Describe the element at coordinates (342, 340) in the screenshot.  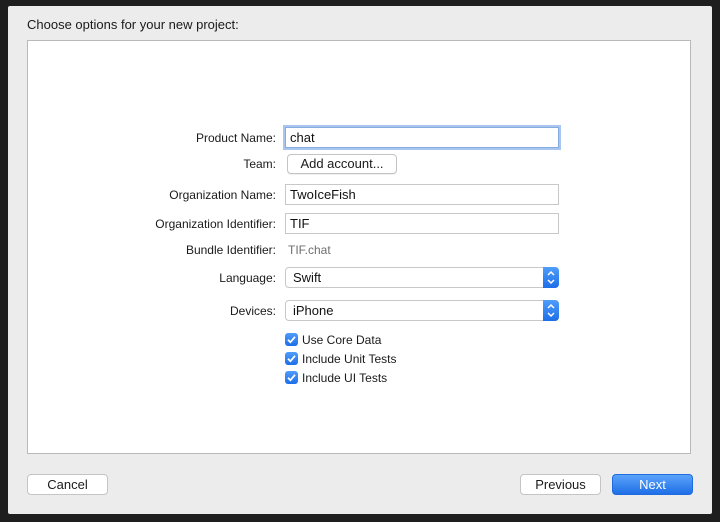
I see `checkbox-label: Use Core Data` at that location.